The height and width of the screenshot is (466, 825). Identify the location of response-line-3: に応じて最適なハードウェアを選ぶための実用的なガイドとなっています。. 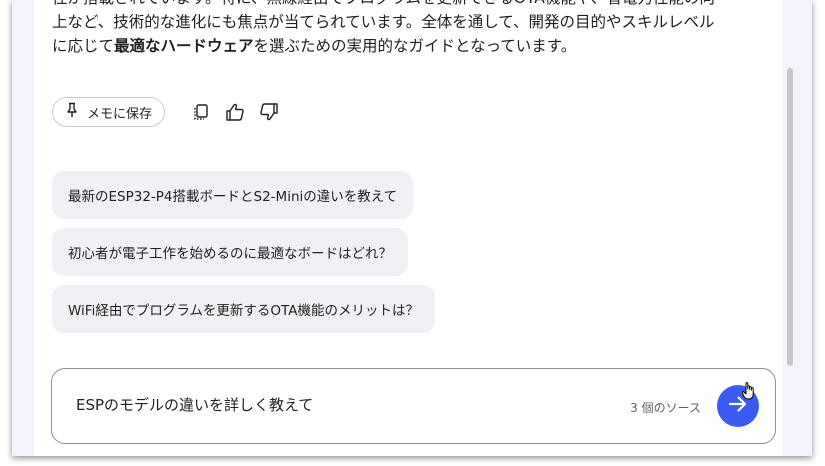
(412, 46).